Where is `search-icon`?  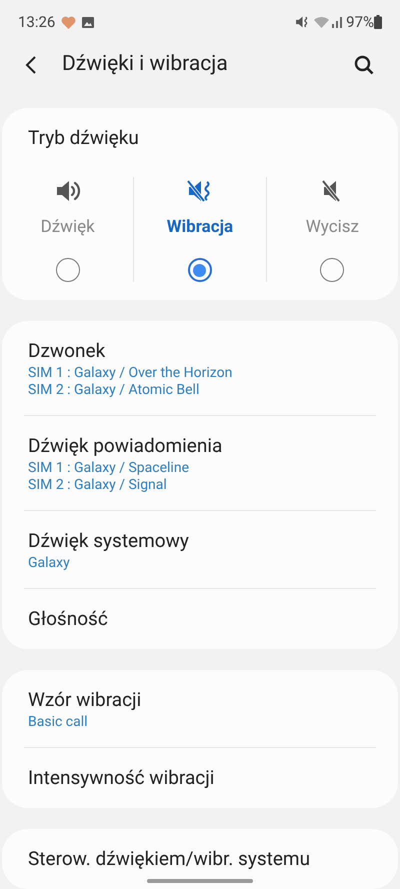 search-icon is located at coordinates (364, 65).